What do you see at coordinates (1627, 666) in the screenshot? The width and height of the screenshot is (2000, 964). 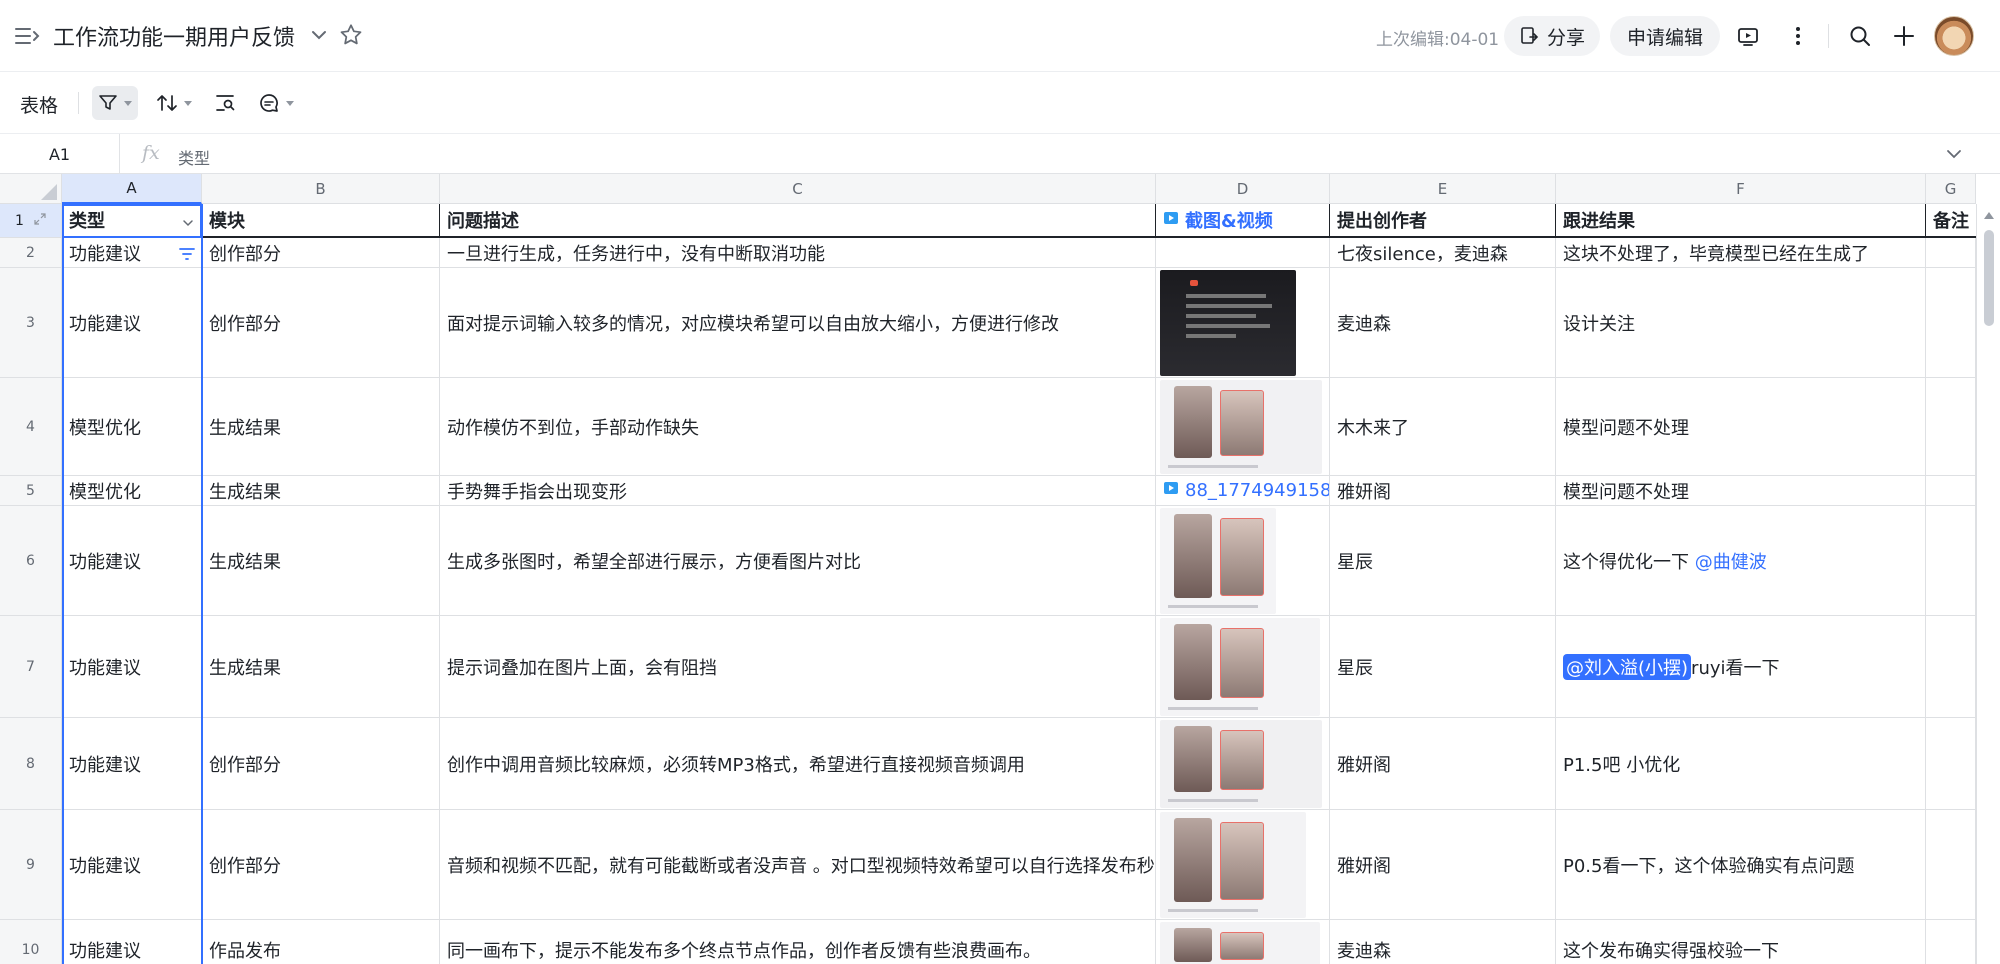 I see `mention-chip: @刘入溢(小摆)` at bounding box center [1627, 666].